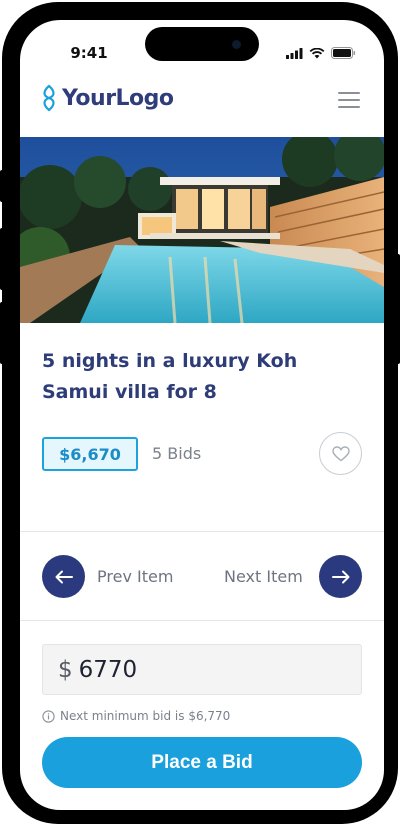  I want to click on wifi-icon, so click(317, 52).